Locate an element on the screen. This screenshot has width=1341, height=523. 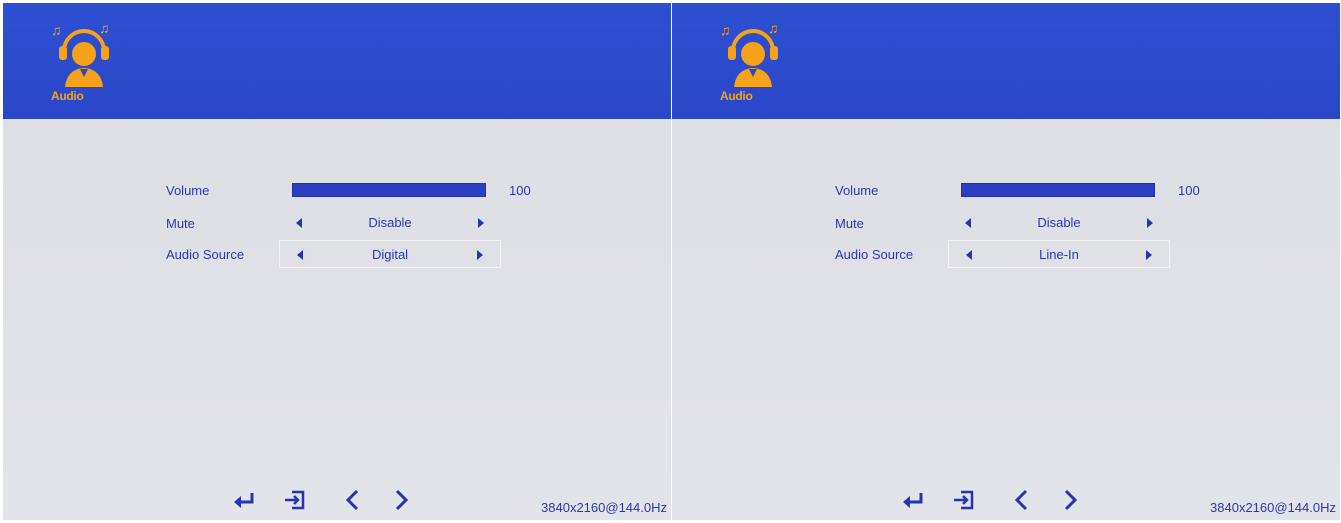
audio-source-value: Line-In is located at coordinates (1059, 254).